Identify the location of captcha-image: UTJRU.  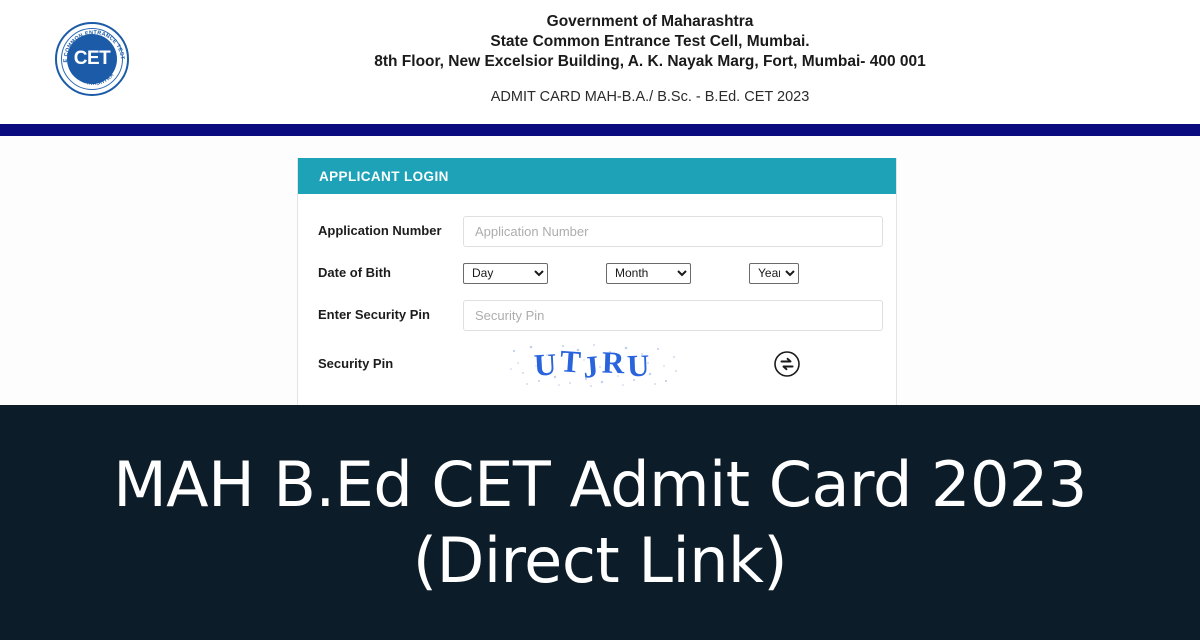
(593, 364).